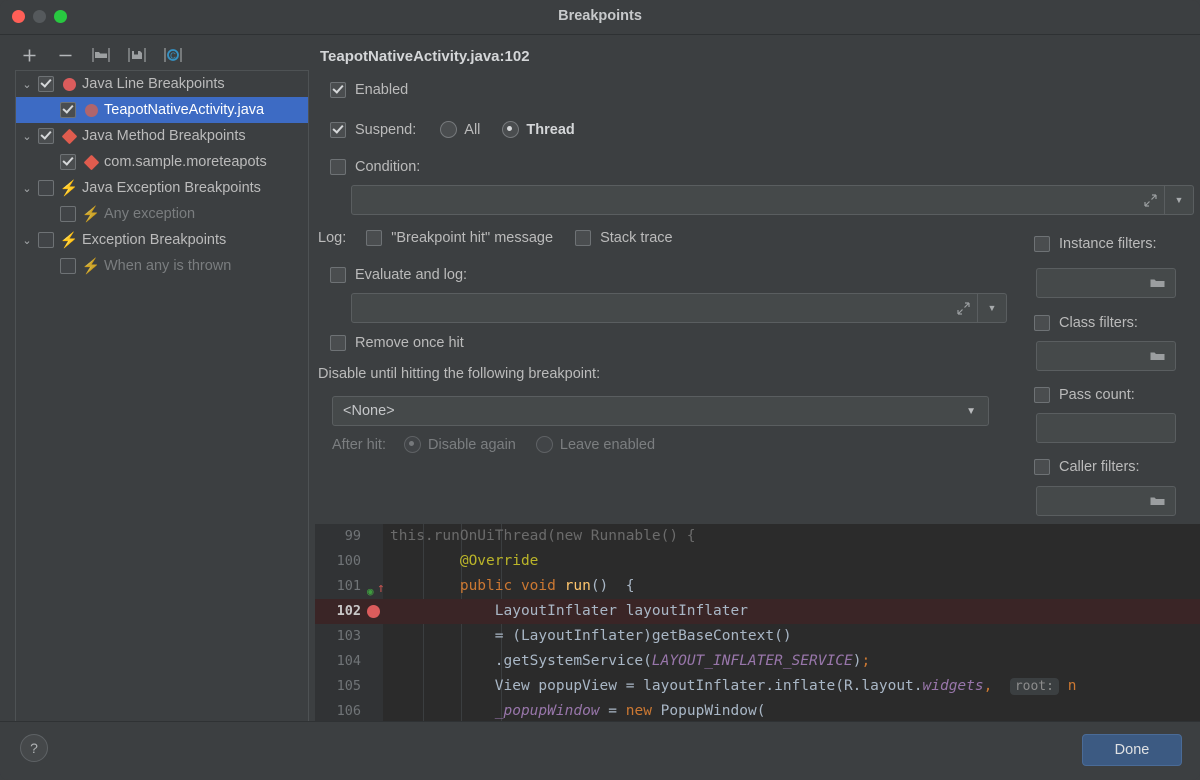  I want to click on chevron-down-icon: ▼, so click(971, 411).